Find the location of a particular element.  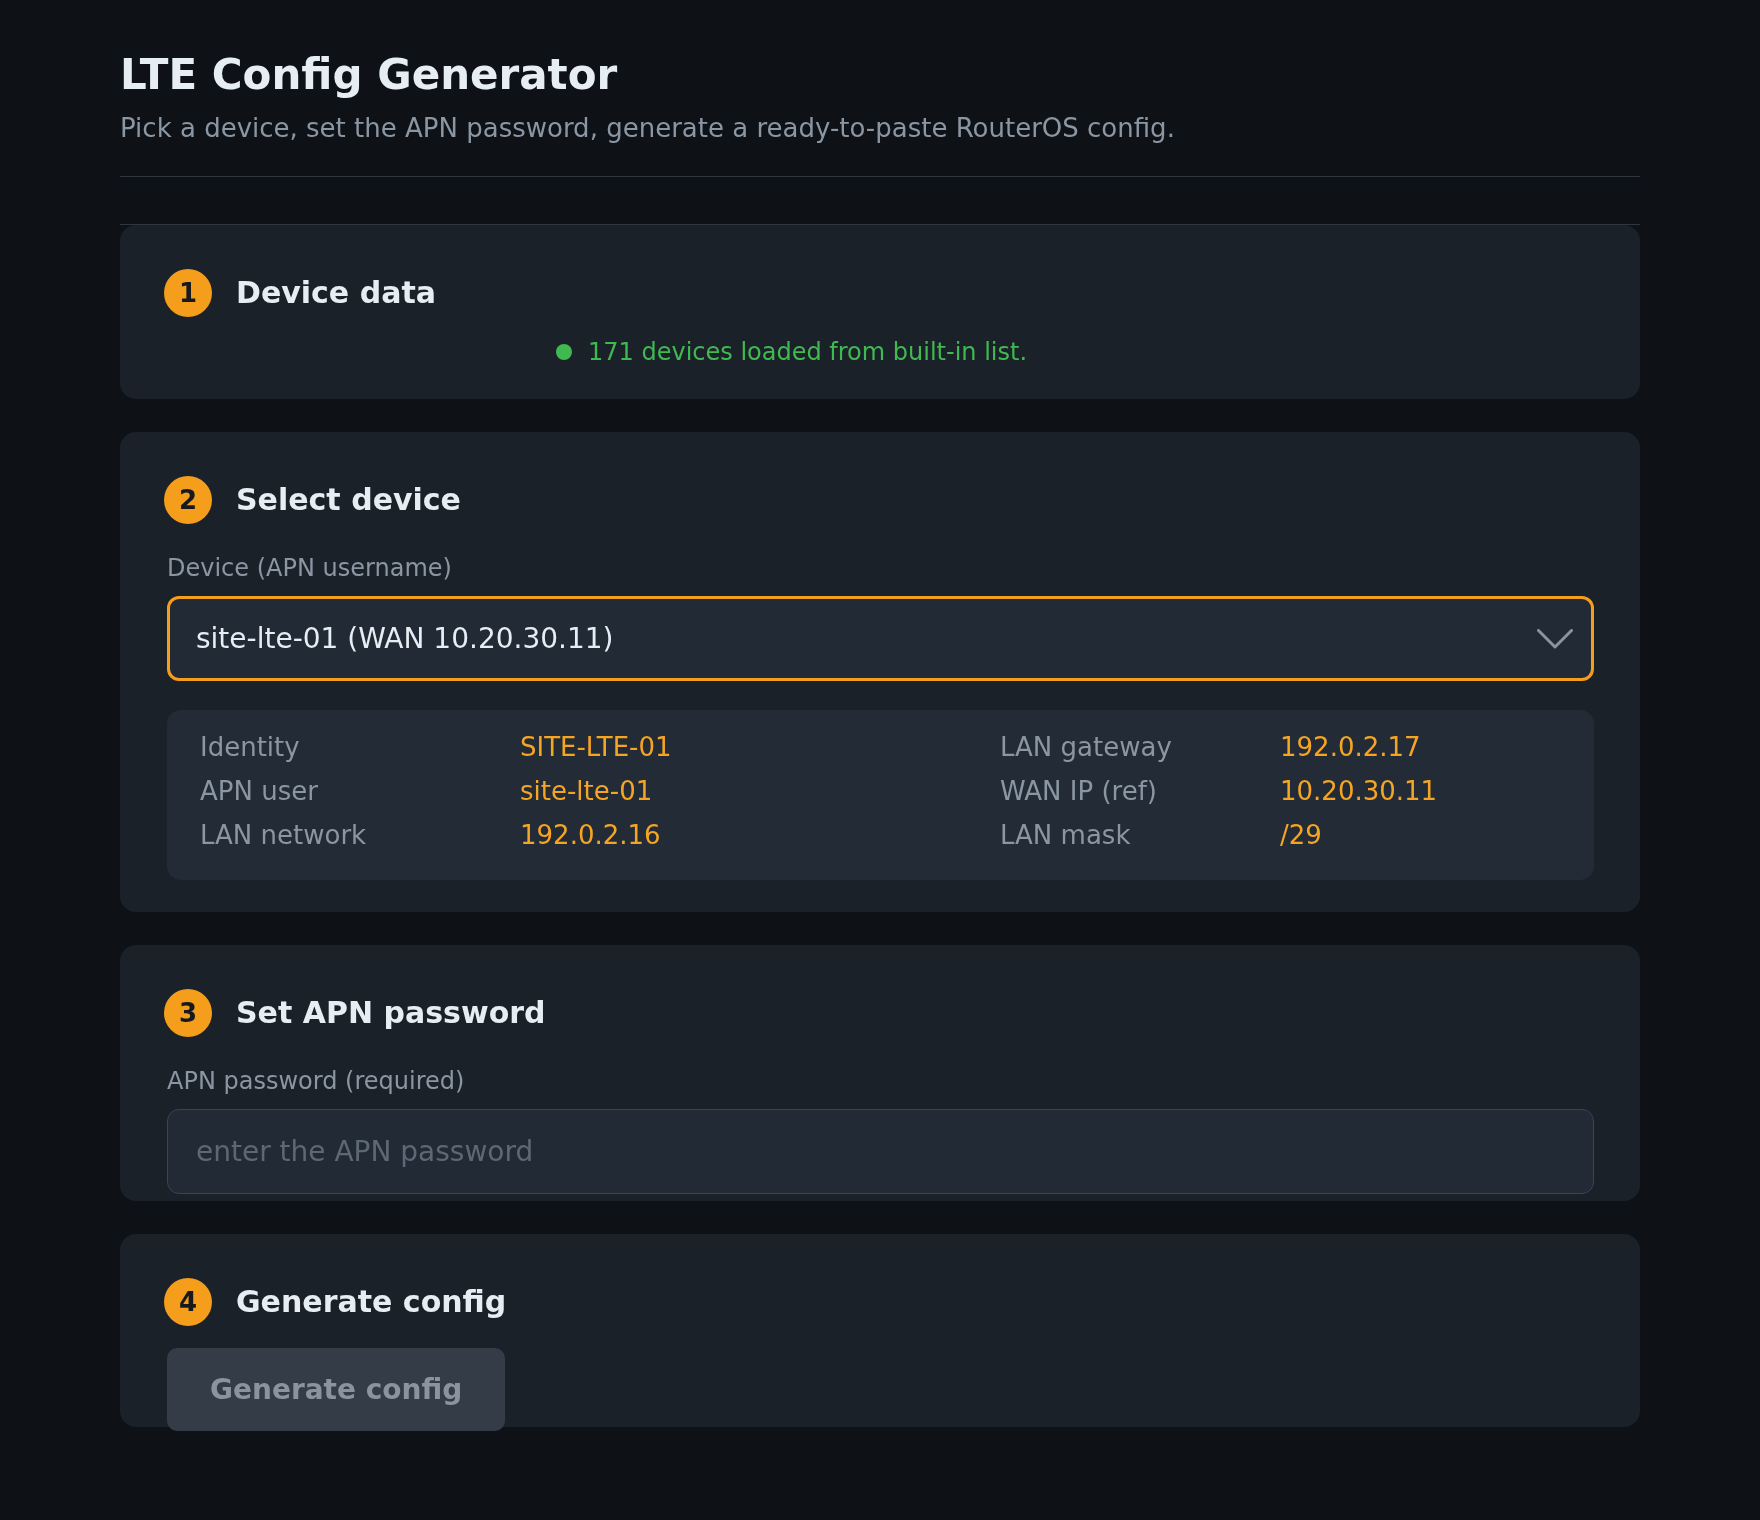

info-value: 10.20.30.11 is located at coordinates (1359, 791).